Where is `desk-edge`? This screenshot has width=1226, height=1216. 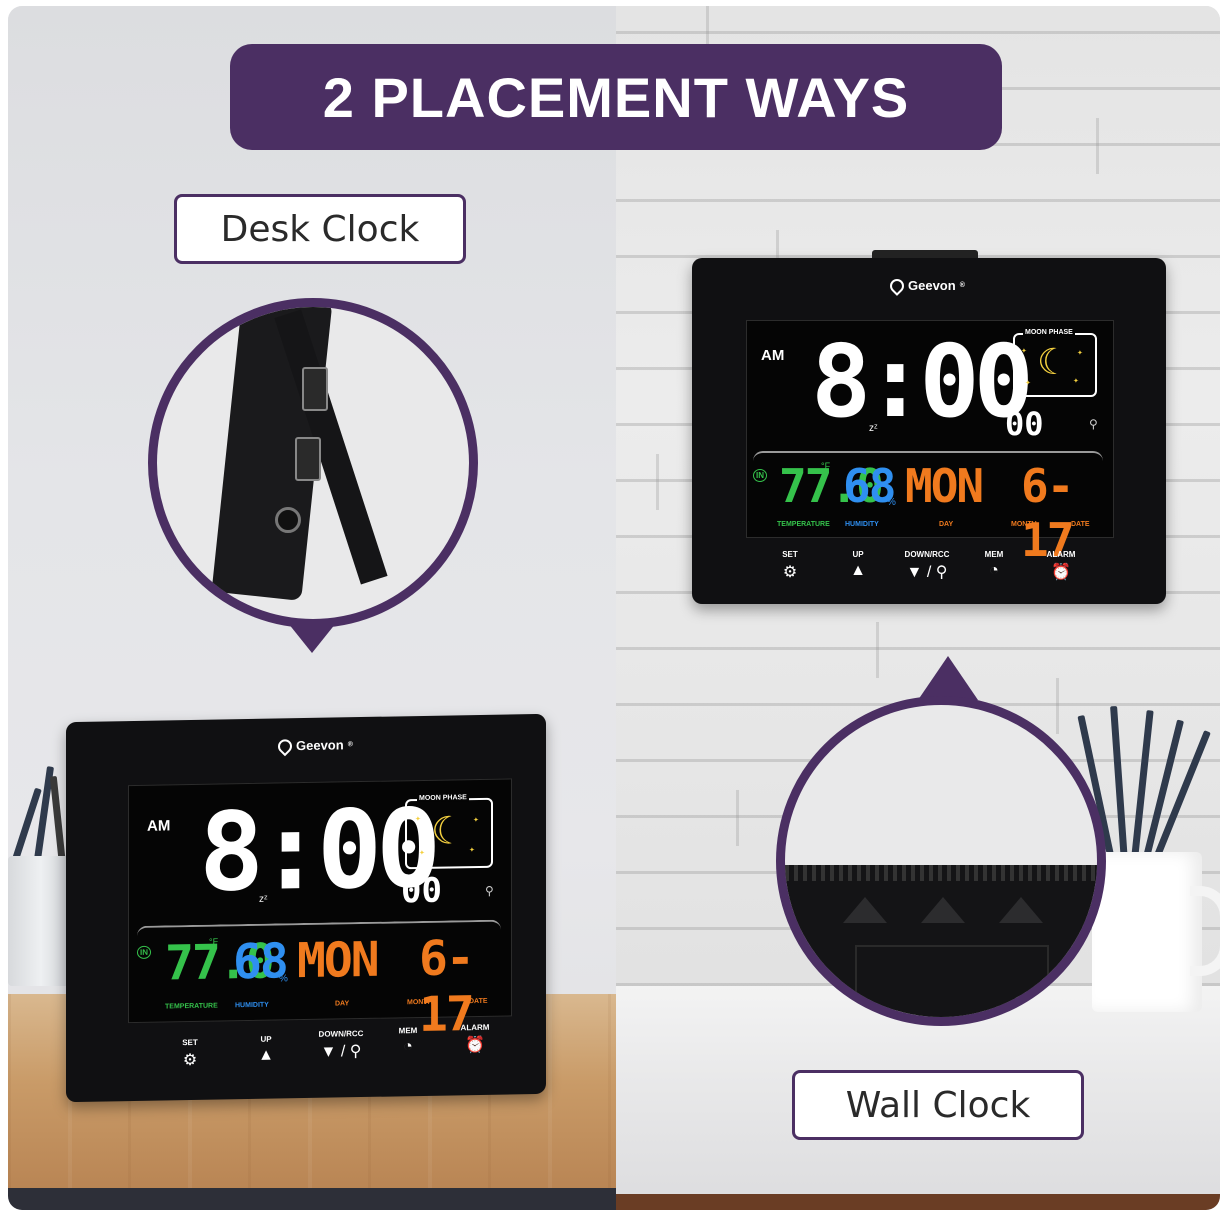 desk-edge is located at coordinates (312, 1199).